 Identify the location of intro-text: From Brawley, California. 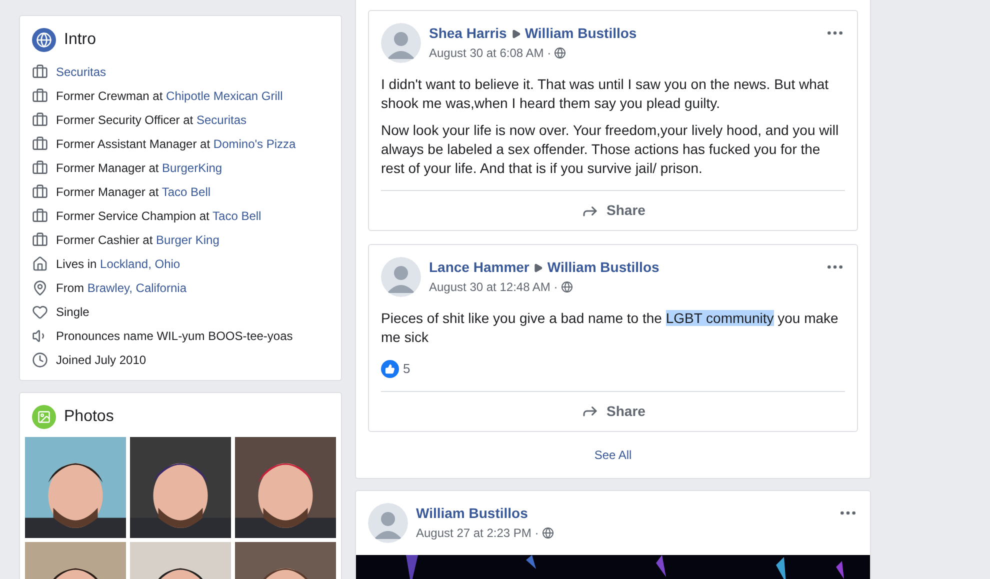
(121, 288).